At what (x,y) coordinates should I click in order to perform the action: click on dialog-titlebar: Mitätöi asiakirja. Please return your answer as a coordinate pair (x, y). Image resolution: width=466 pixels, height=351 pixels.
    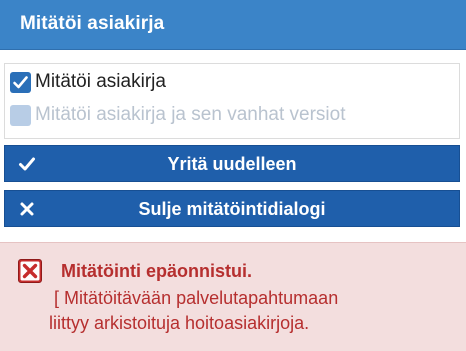
    Looking at the image, I should click on (233, 25).